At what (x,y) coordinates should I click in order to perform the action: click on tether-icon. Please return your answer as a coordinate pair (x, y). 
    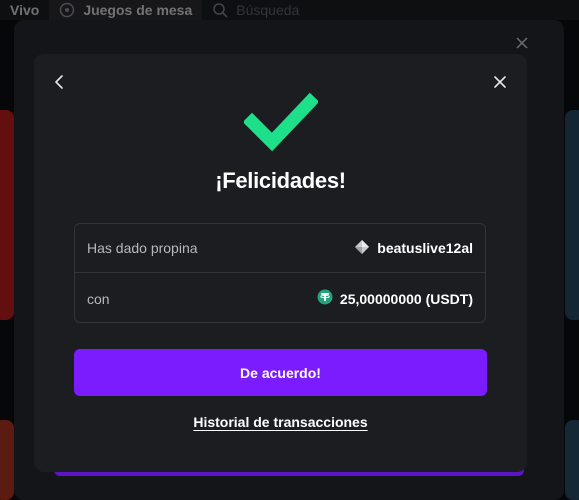
    Looking at the image, I should click on (325, 298).